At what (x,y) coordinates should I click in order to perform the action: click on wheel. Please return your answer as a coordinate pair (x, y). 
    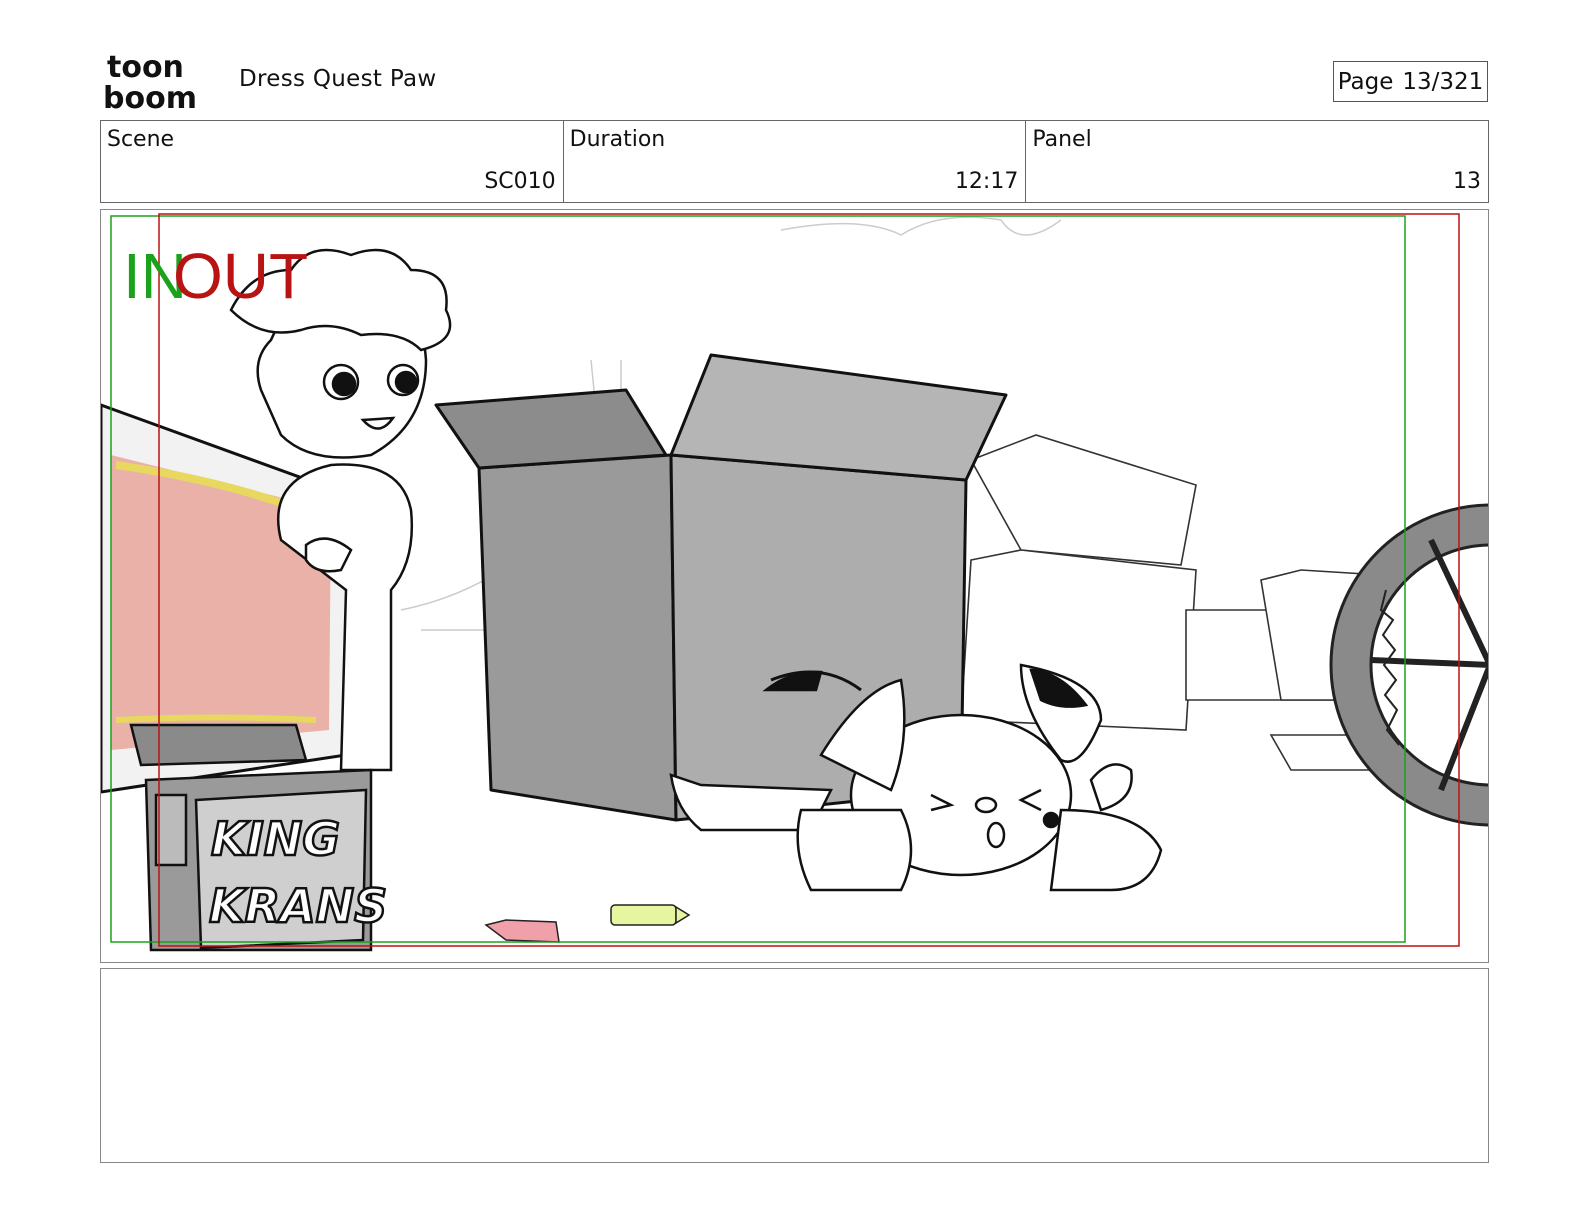
    Looking at the image, I should click on (1408, 665).